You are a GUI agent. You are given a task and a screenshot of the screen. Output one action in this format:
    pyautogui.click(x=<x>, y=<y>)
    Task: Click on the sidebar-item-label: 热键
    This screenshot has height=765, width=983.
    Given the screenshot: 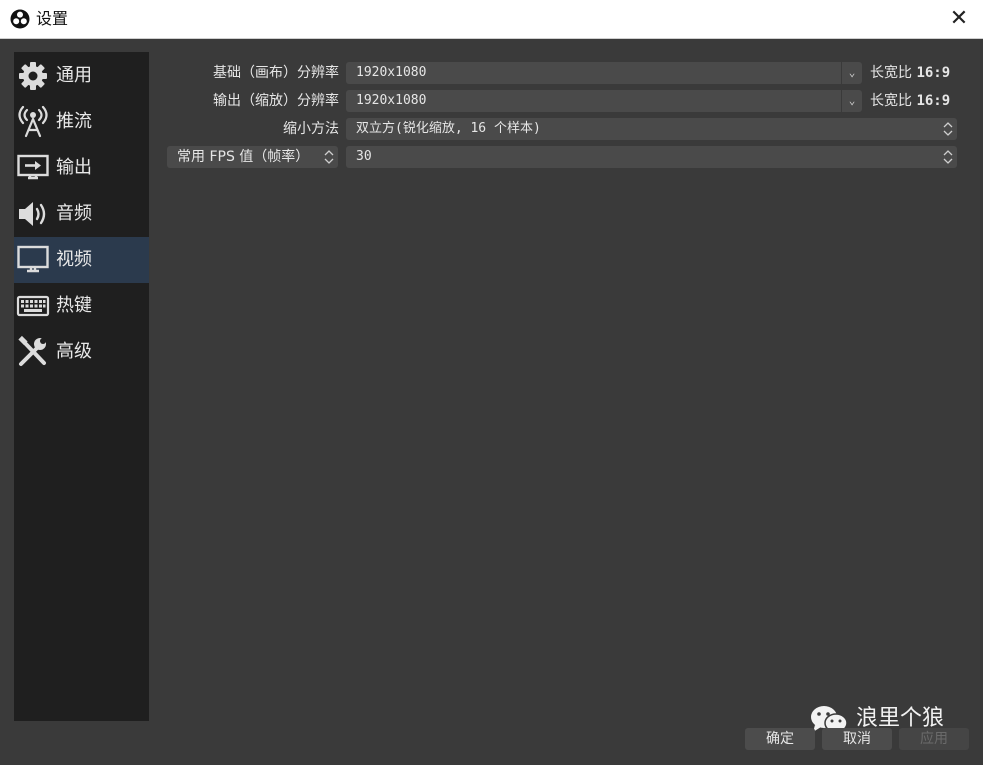 What is the action you would take?
    pyautogui.click(x=74, y=305)
    